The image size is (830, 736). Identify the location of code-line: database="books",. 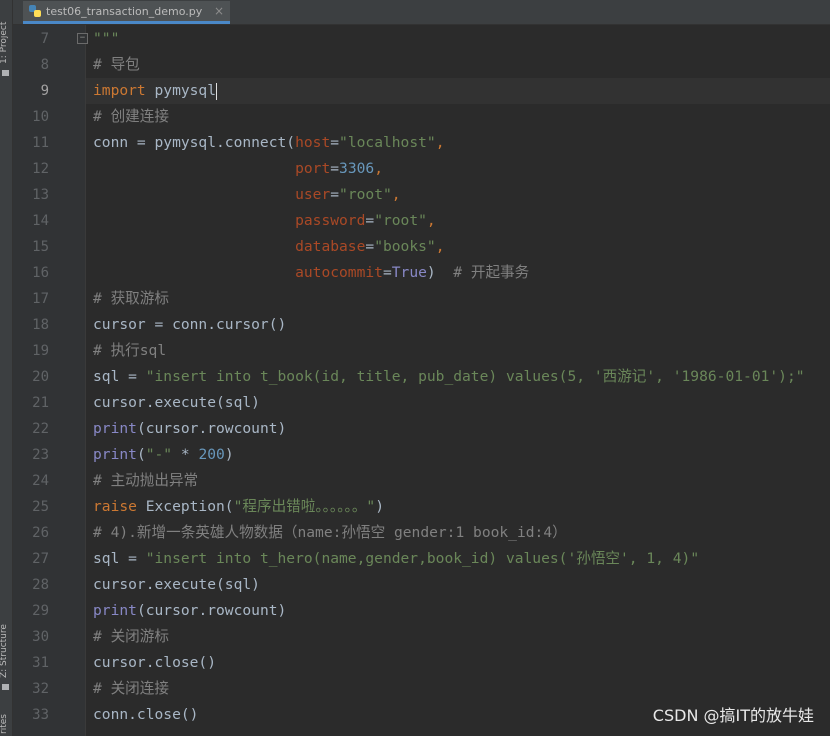
(458, 247).